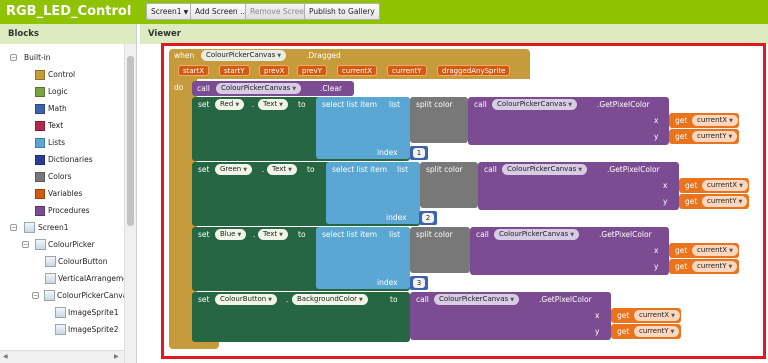 Image resolution: width=768 pixels, height=363 pixels. What do you see at coordinates (130, 141) in the screenshot?
I see `scrollbar-thumb` at bounding box center [130, 141].